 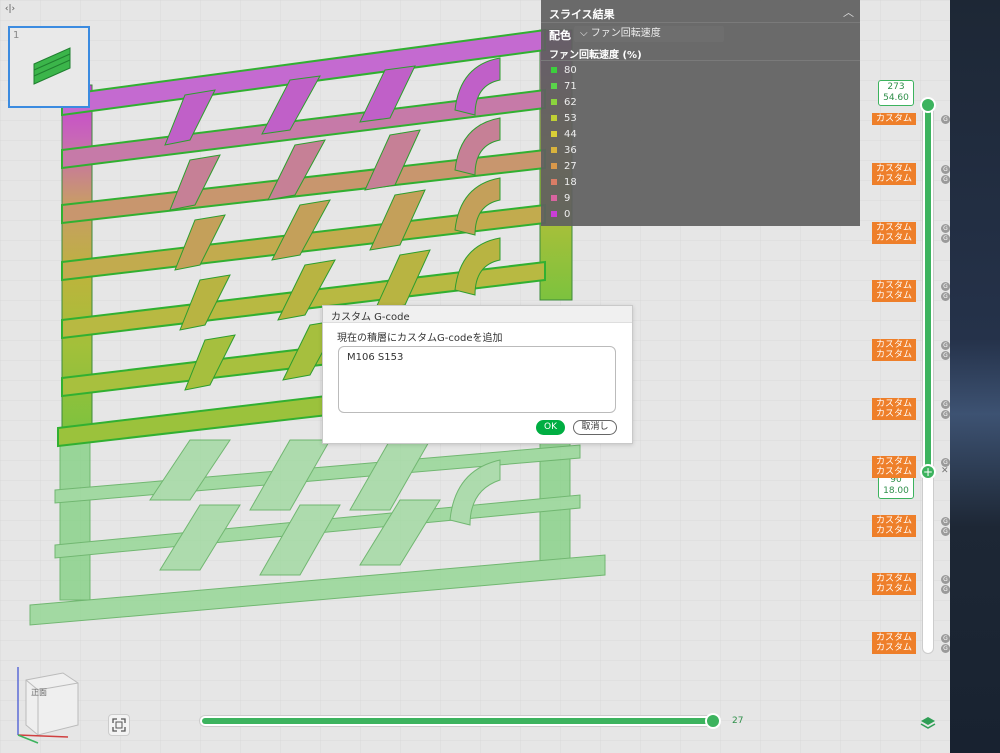 I want to click on legend-item: 27, so click(x=564, y=166).